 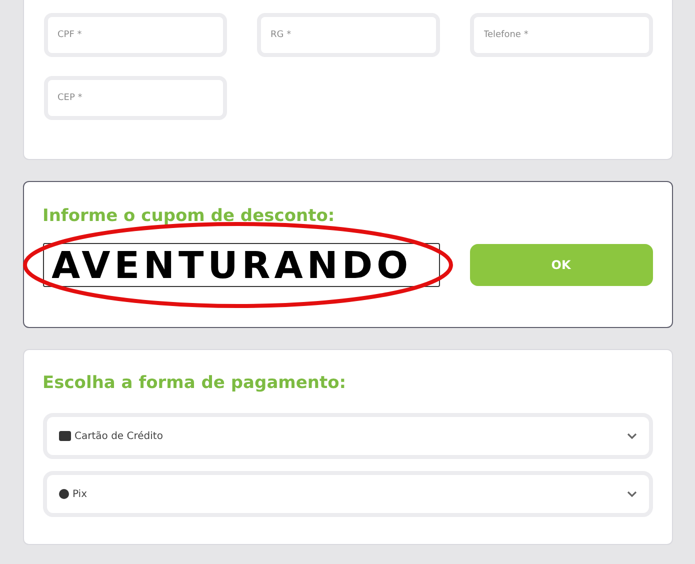 I want to click on payment-option: Cartão de Crédito, so click(x=350, y=436).